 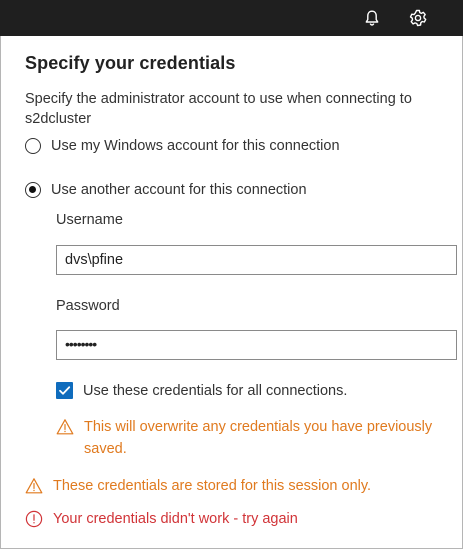 What do you see at coordinates (88, 306) in the screenshot?
I see `password-label: Password` at bounding box center [88, 306].